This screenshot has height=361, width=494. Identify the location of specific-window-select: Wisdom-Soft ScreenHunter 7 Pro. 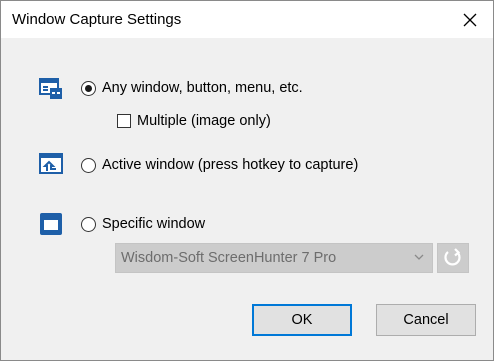
(274, 258).